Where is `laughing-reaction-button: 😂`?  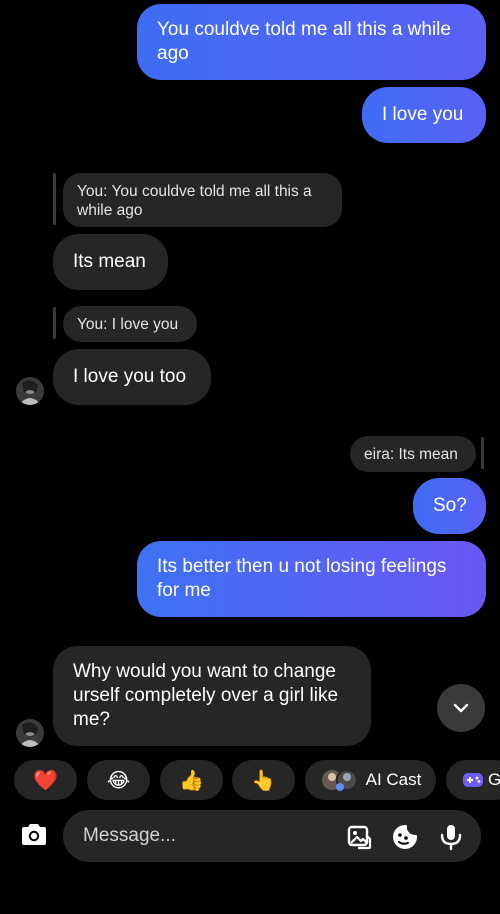
laughing-reaction-button: 😂 is located at coordinates (118, 780).